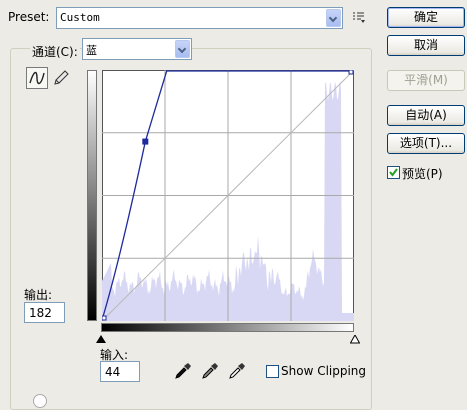 The height and width of the screenshot is (410, 467). Describe the element at coordinates (426, 115) in the screenshot. I see `auto-button: 自动(A)` at that location.